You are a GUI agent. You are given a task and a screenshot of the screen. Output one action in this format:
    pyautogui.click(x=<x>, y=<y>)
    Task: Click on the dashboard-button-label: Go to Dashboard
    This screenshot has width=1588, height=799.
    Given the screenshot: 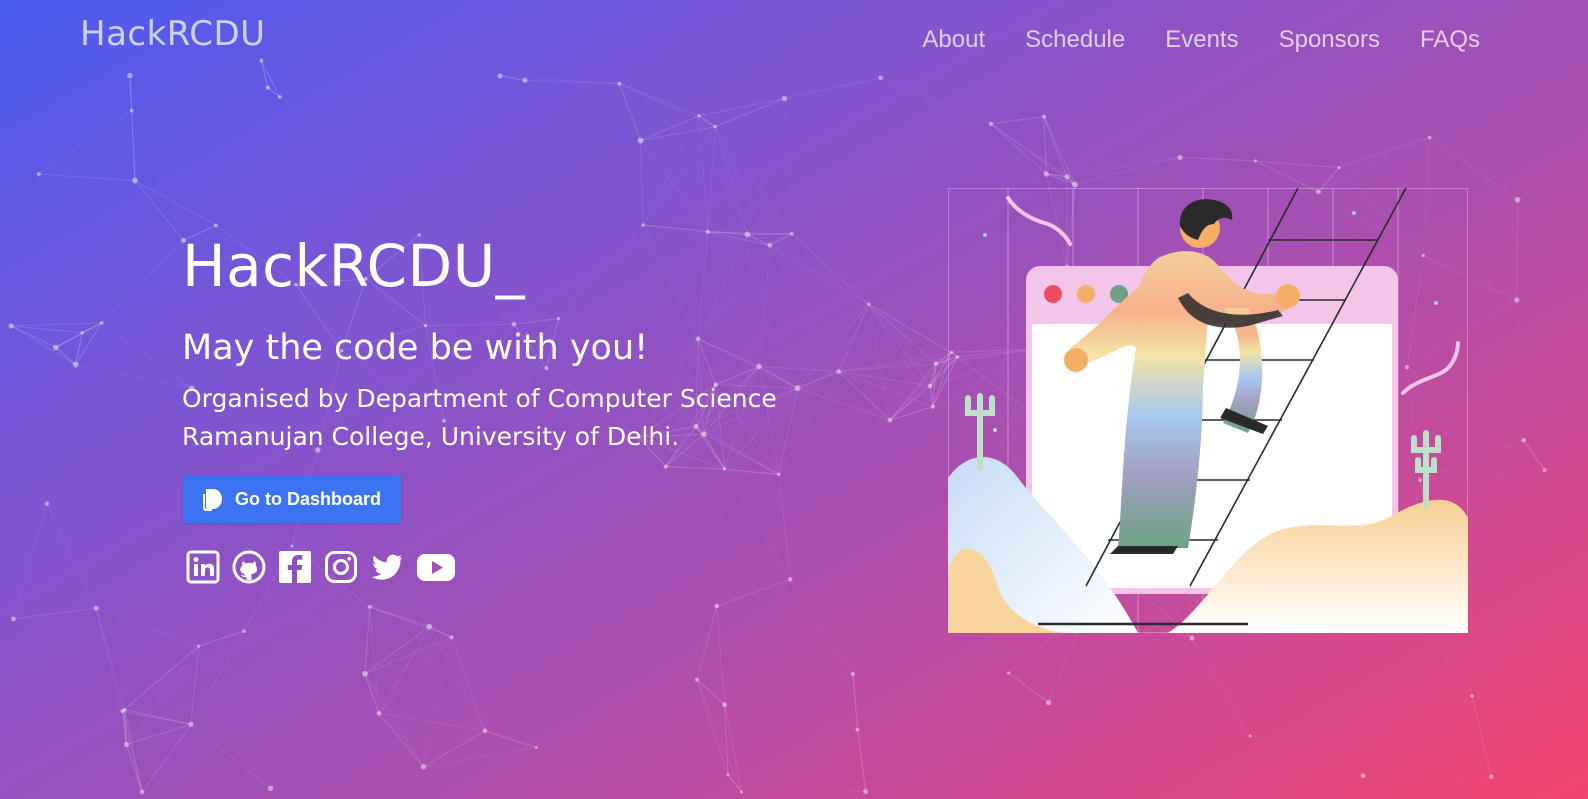 What is the action you would take?
    pyautogui.click(x=308, y=498)
    